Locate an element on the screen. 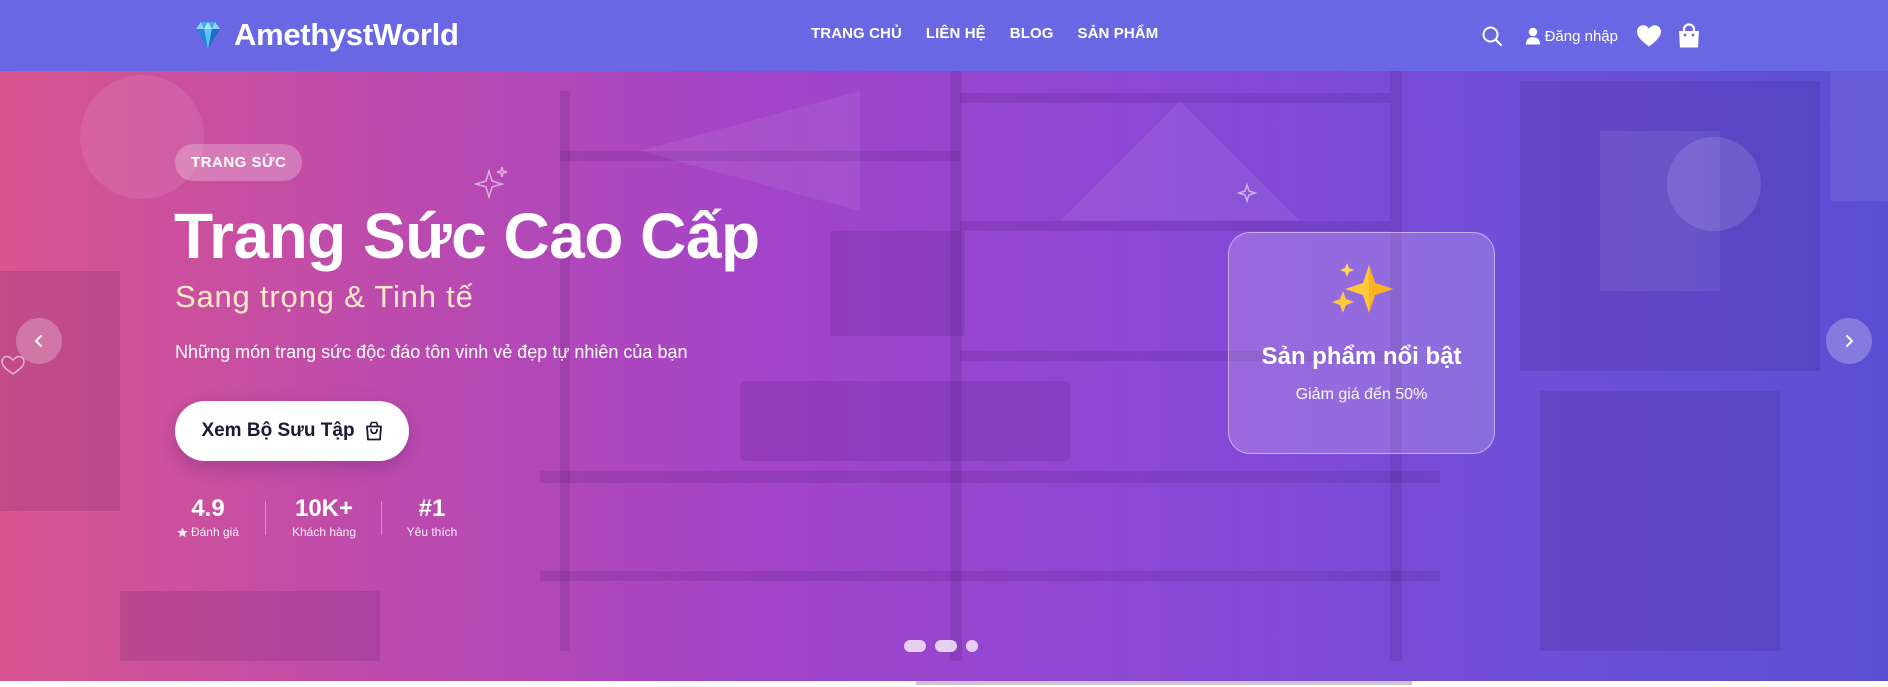  stat-customers-label: Khách hàng is located at coordinates (324, 532).